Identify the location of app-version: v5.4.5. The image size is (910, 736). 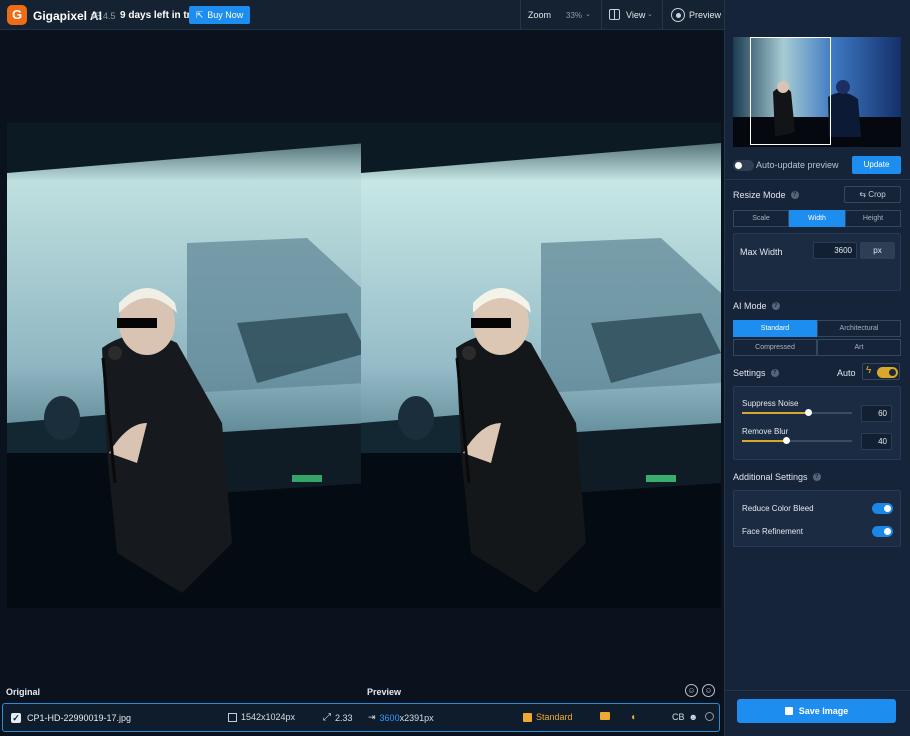
(103, 16).